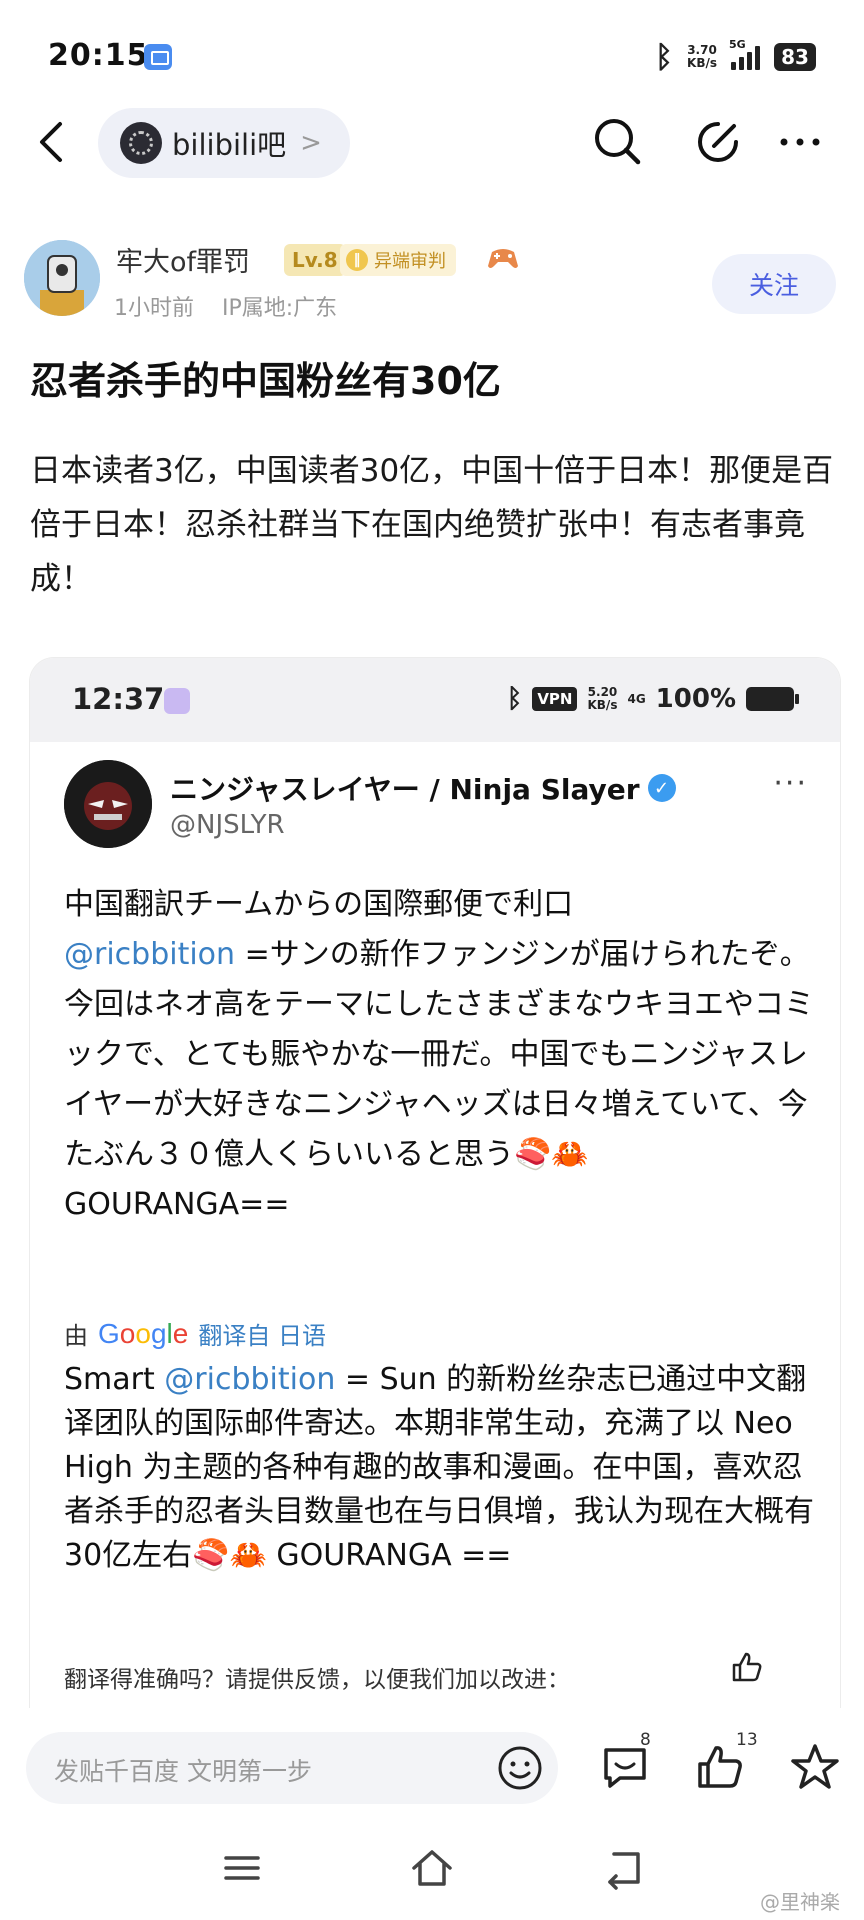 This screenshot has width=864, height=1920. I want to click on return-icon, so click(624, 1868).